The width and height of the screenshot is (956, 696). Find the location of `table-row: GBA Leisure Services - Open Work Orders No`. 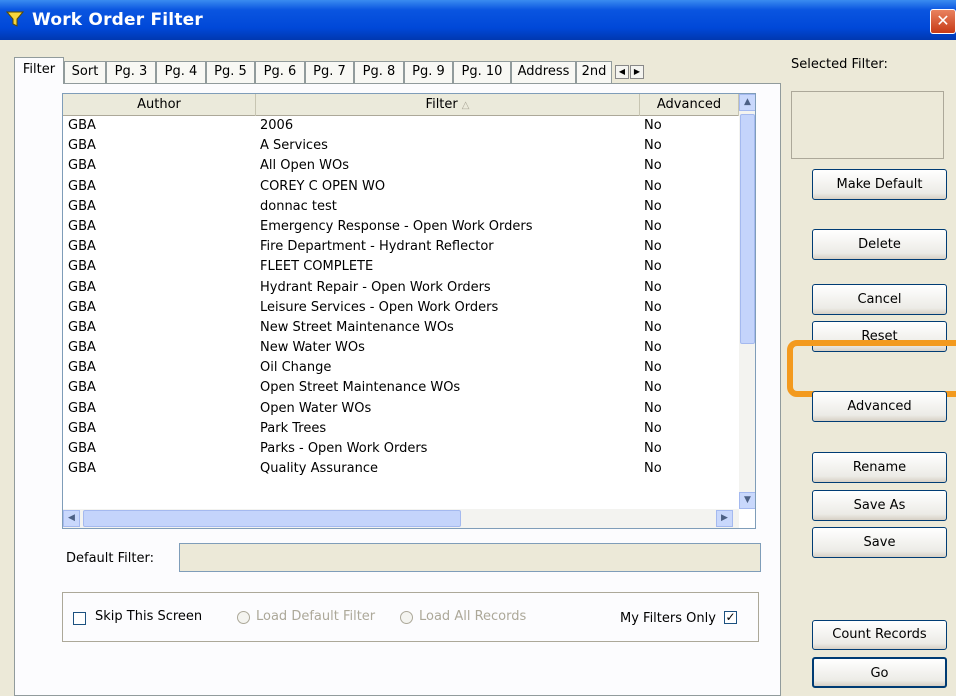

table-row: GBA Leisure Services - Open Work Orders No is located at coordinates (401, 308).